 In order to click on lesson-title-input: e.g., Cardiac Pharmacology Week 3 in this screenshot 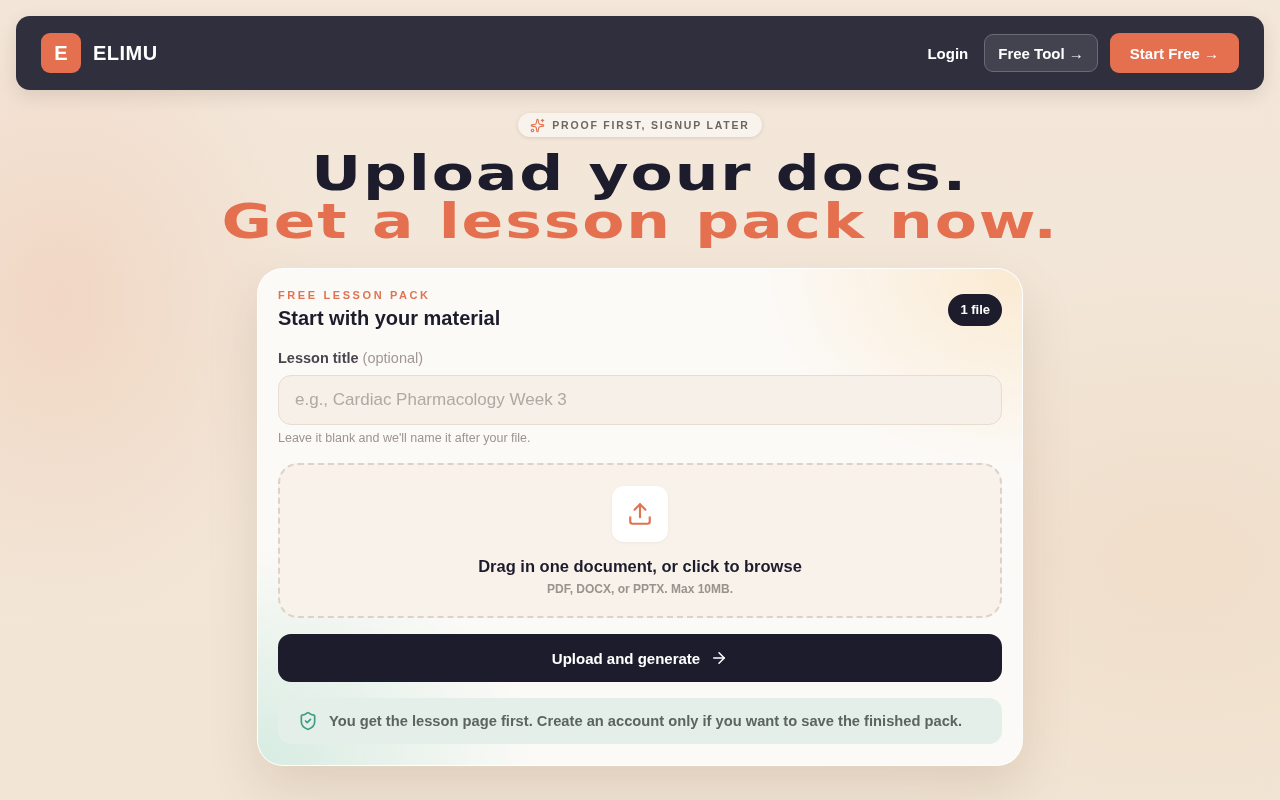, I will do `click(640, 400)`.